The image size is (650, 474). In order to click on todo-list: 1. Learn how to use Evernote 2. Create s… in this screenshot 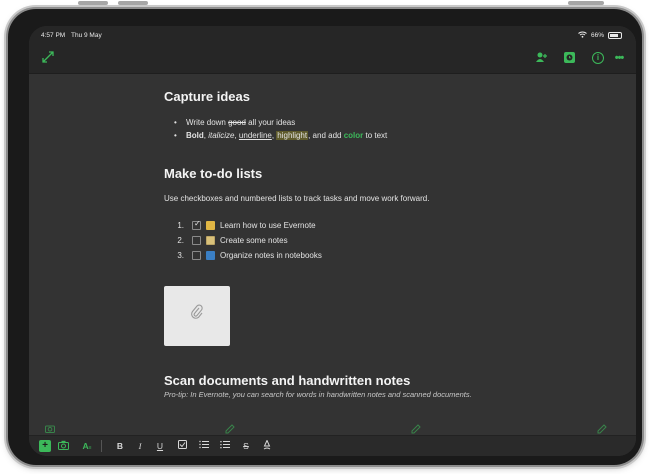, I will do `click(344, 240)`.